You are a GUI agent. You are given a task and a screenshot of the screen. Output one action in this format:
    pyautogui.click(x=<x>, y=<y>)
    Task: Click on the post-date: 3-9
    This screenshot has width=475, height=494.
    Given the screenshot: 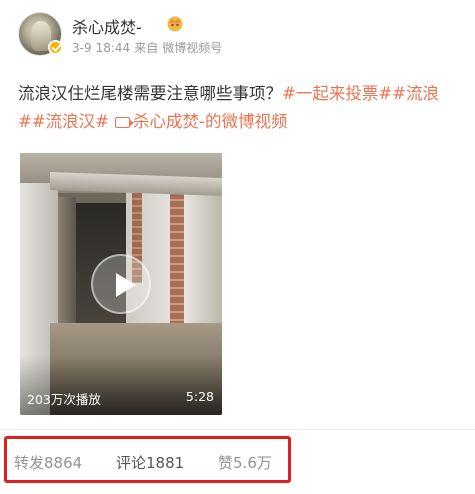 What is the action you would take?
    pyautogui.click(x=82, y=48)
    